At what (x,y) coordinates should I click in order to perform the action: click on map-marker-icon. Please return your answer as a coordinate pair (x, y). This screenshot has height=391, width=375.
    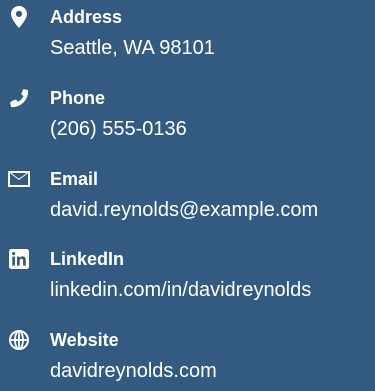
    Looking at the image, I should click on (19, 17).